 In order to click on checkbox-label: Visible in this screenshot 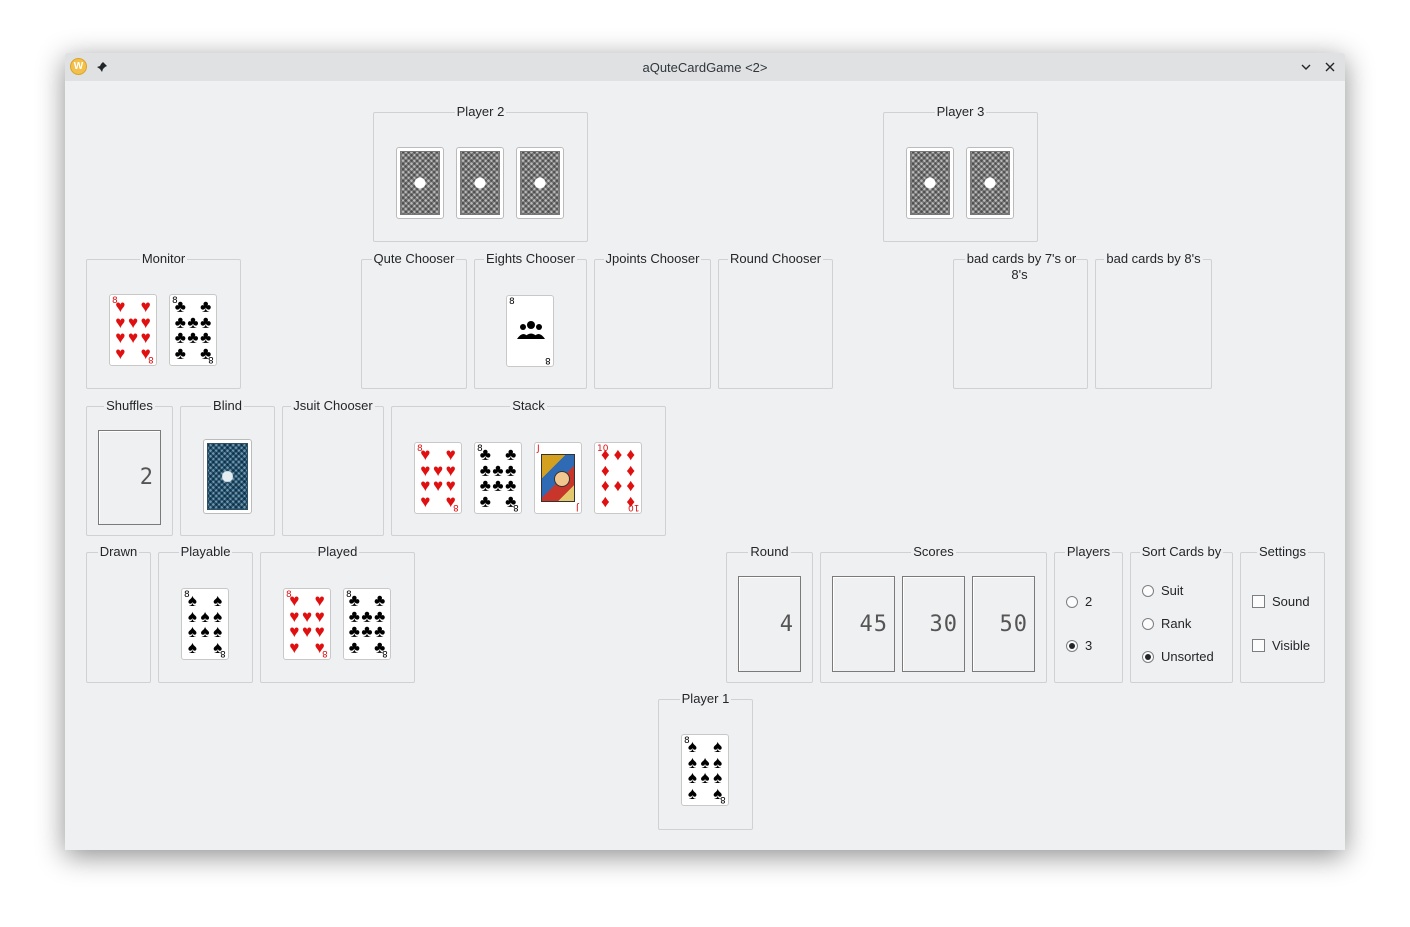, I will do `click(1291, 645)`.